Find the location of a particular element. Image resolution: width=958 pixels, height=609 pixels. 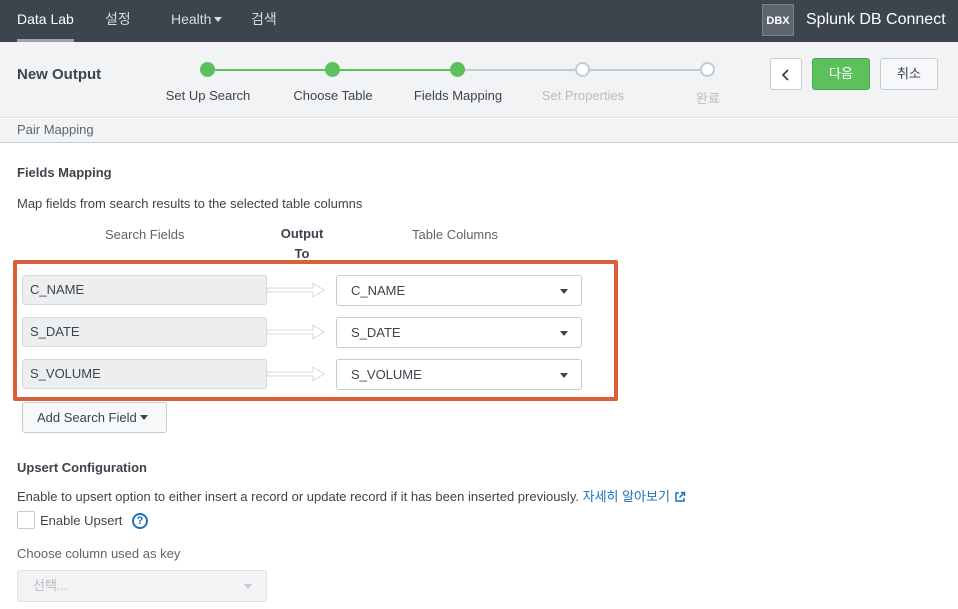

back-button is located at coordinates (786, 74).